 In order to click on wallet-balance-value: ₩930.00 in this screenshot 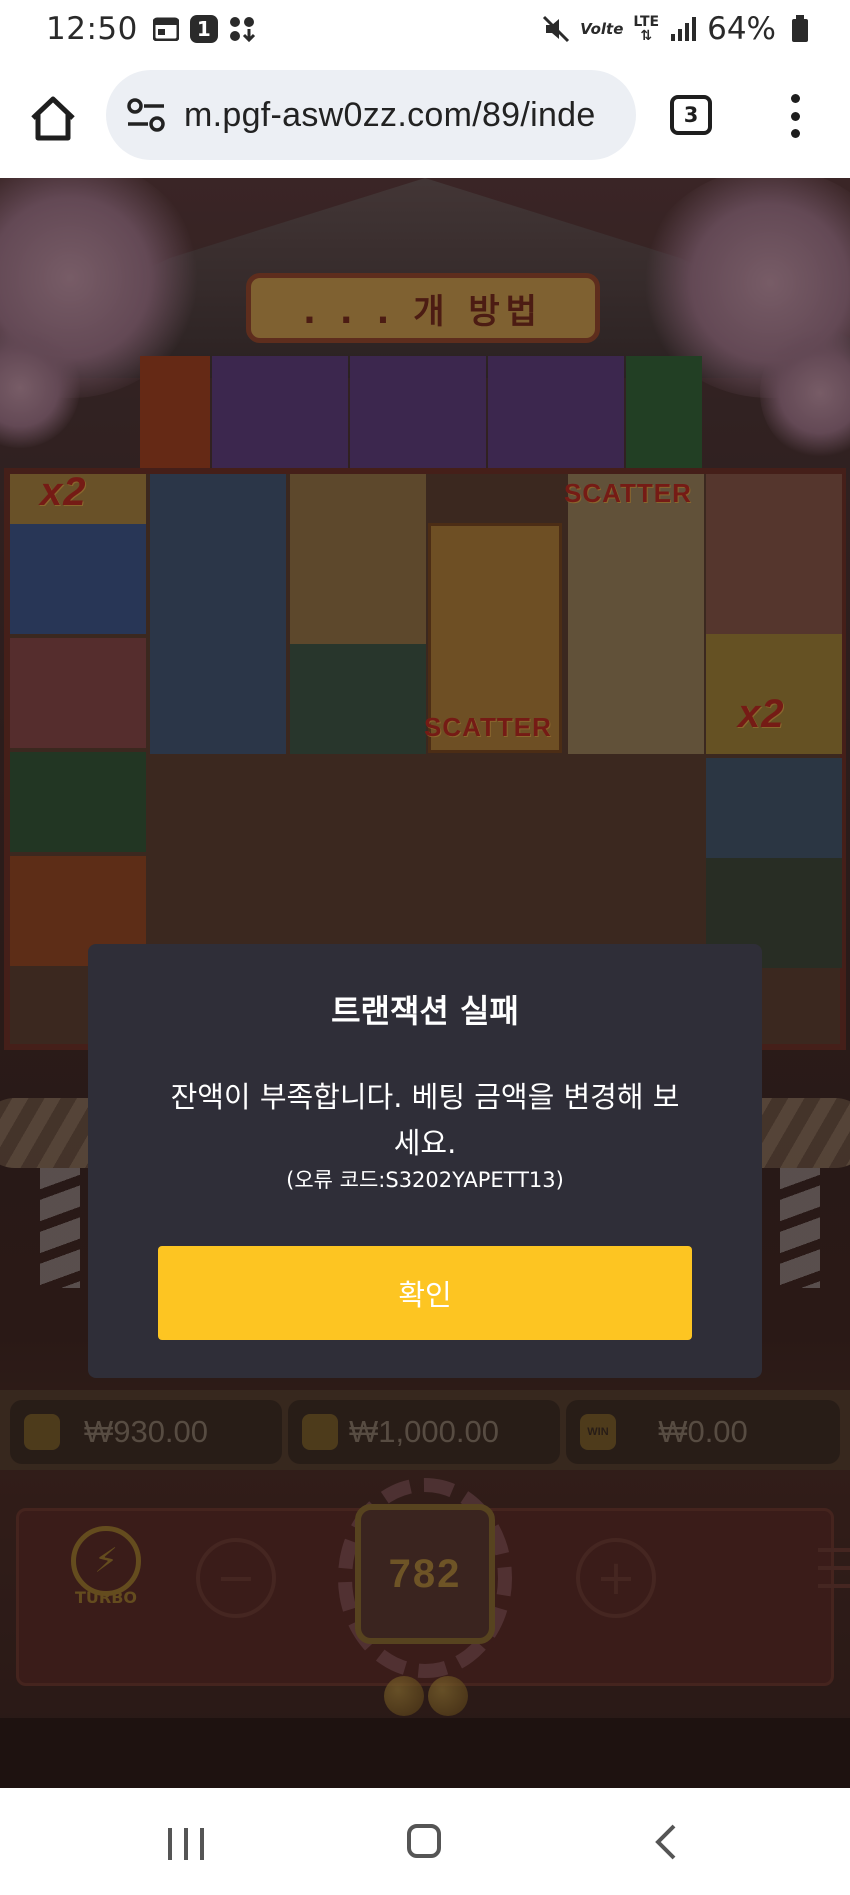, I will do `click(146, 1431)`.